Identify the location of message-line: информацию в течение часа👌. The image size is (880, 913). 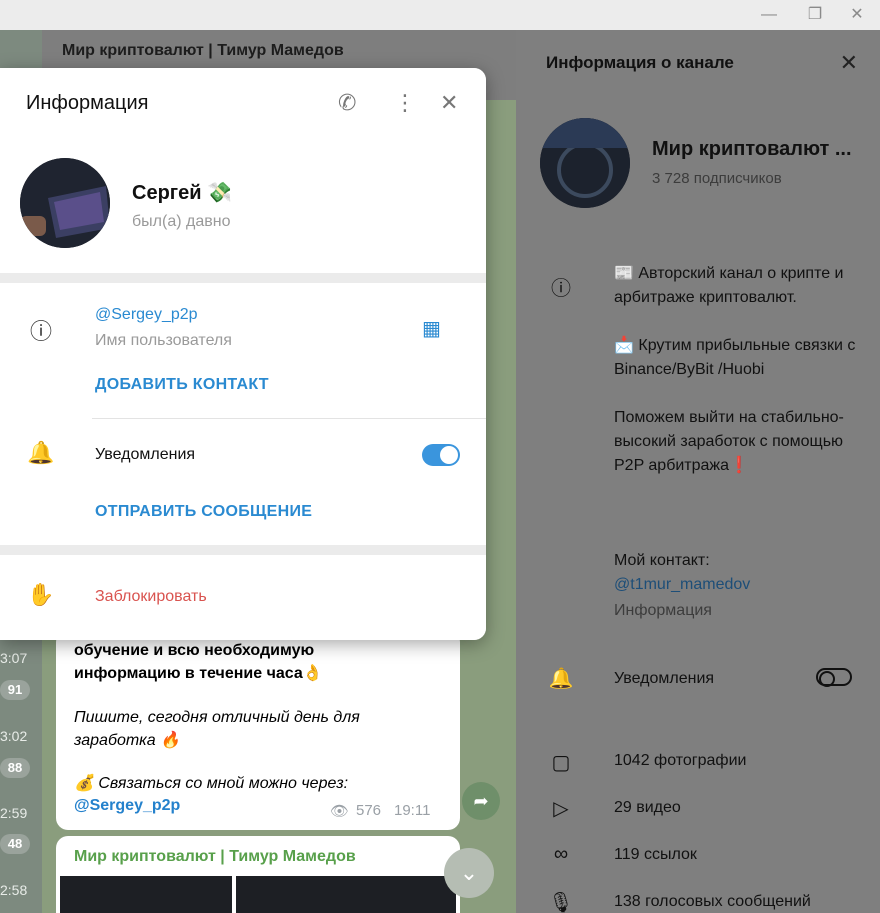
(198, 673).